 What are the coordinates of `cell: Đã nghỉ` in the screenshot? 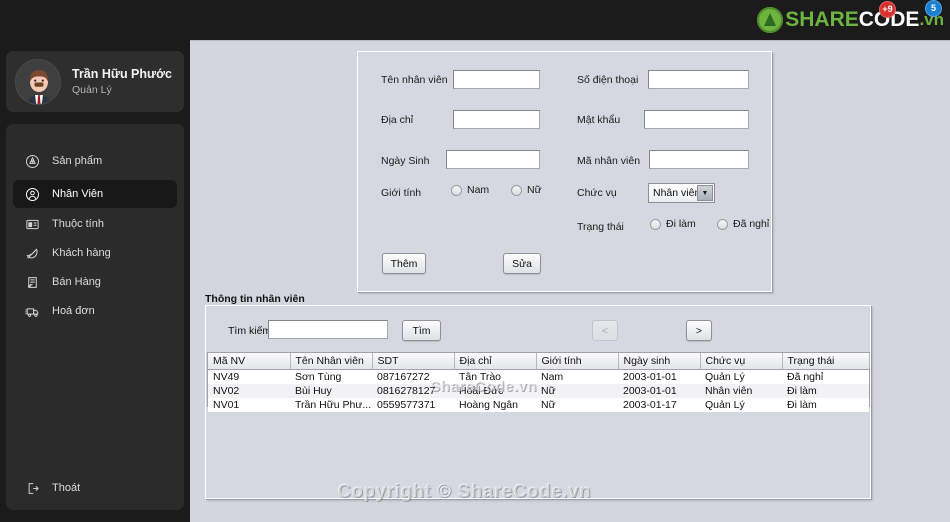 It's located at (825, 376).